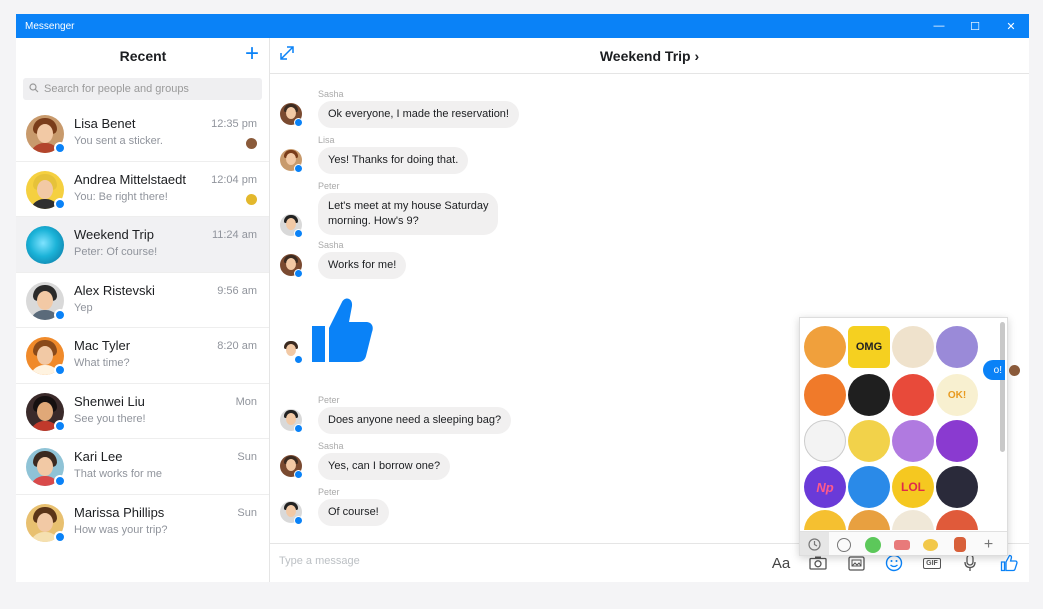 The image size is (1043, 609). I want to click on sticker-pack-tab-fox, so click(959, 544).